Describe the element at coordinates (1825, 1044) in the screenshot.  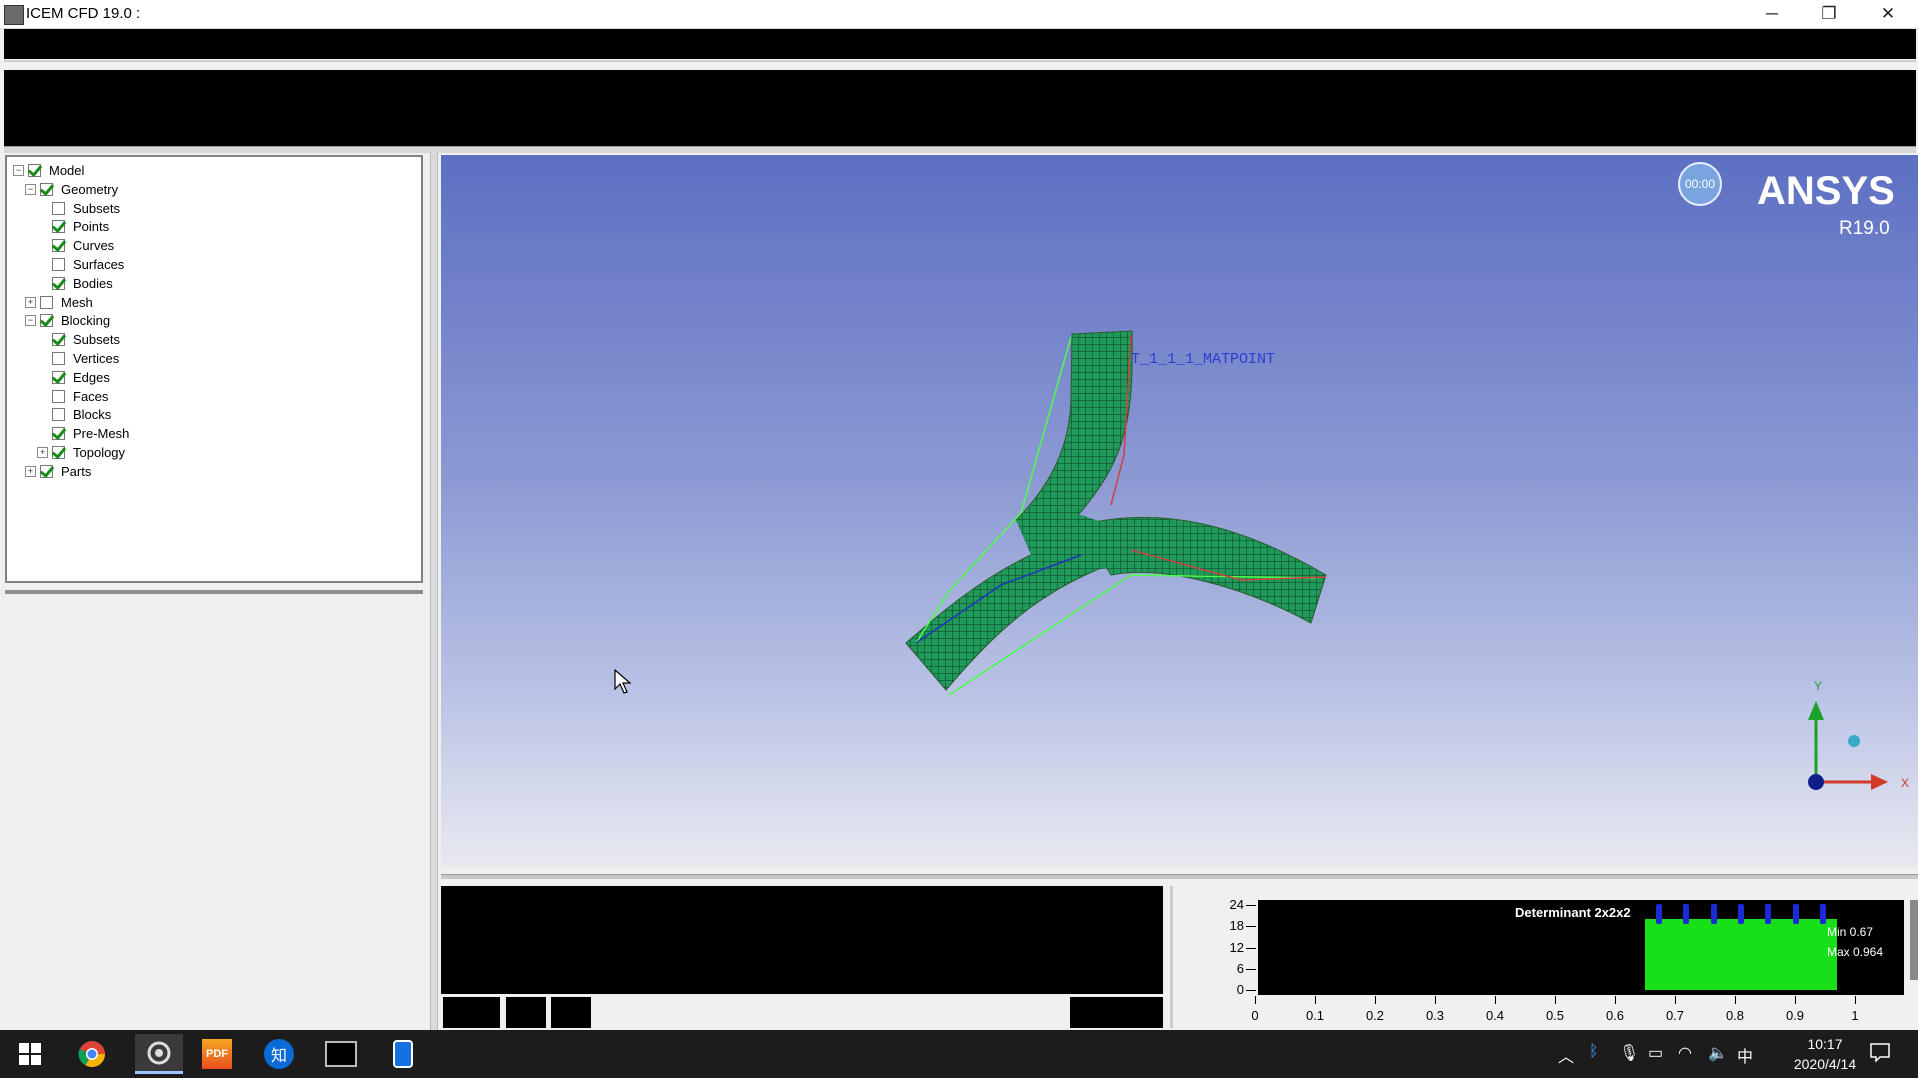
I see `clock-time: 10:17` at that location.